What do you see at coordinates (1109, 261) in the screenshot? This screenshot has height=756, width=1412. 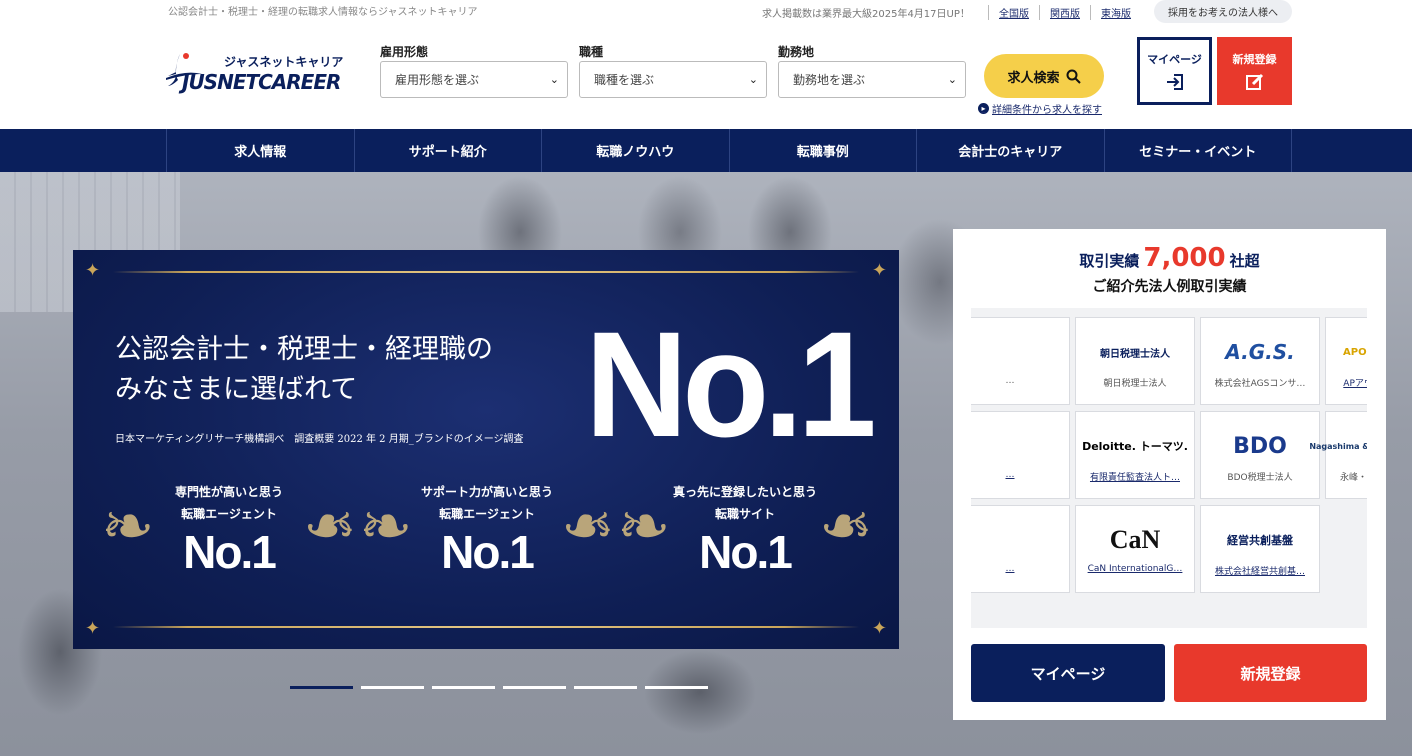 I see `title-prefix: 取引実績` at bounding box center [1109, 261].